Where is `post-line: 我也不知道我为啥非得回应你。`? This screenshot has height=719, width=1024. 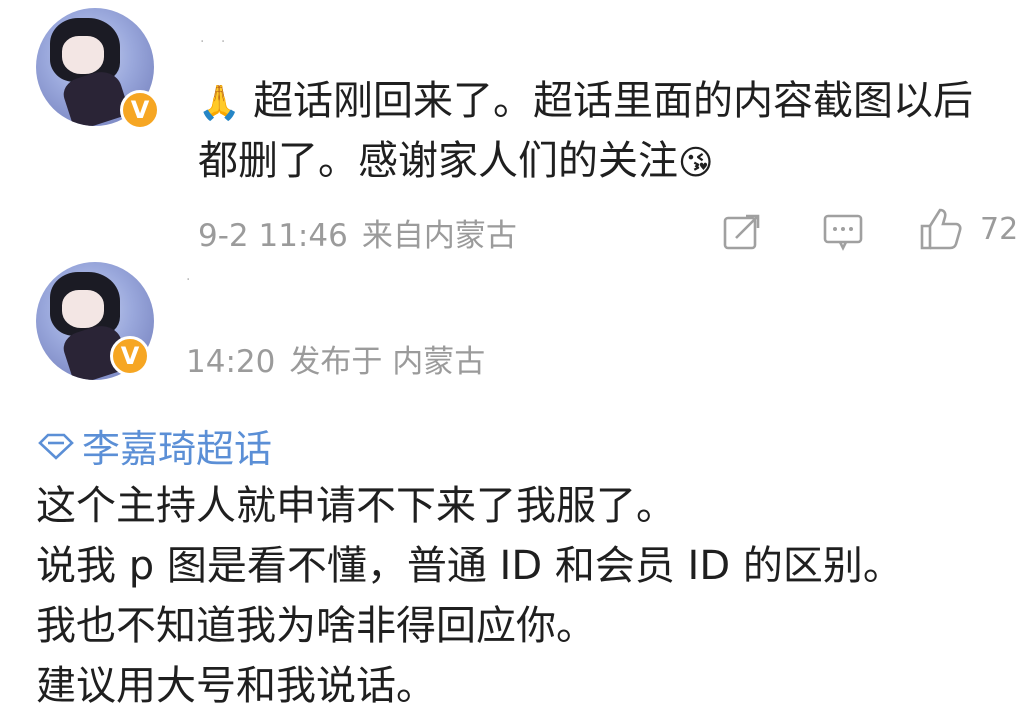 post-line: 我也不知道我为啥非得回应你。 is located at coordinates (316, 626).